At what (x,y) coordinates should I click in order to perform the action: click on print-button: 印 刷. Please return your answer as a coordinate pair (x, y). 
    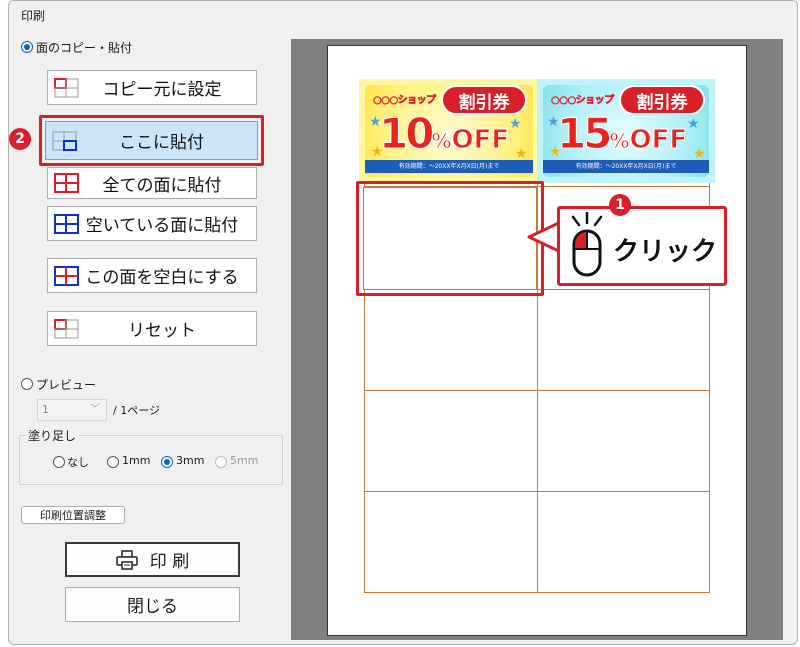
    Looking at the image, I should click on (152, 559).